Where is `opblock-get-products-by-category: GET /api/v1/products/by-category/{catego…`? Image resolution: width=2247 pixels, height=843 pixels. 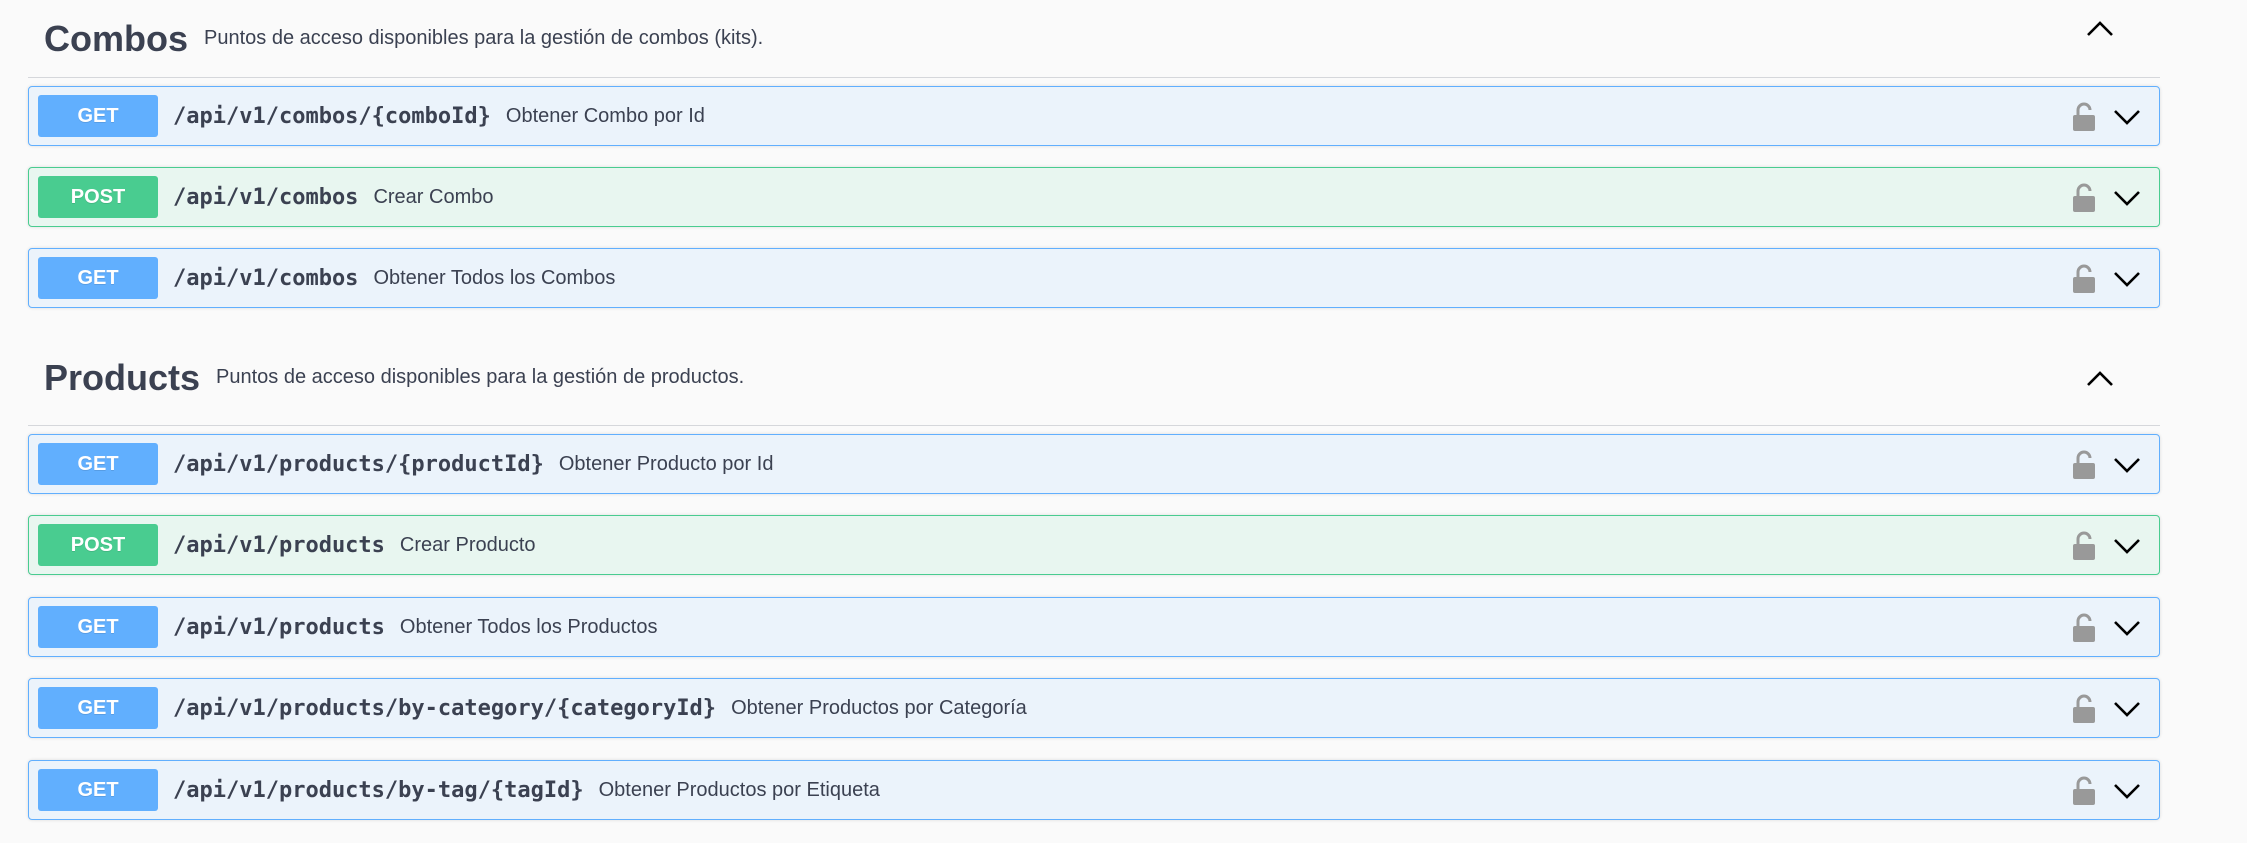
opblock-get-products-by-category: GET /api/v1/products/by-category/{catego… is located at coordinates (1094, 708).